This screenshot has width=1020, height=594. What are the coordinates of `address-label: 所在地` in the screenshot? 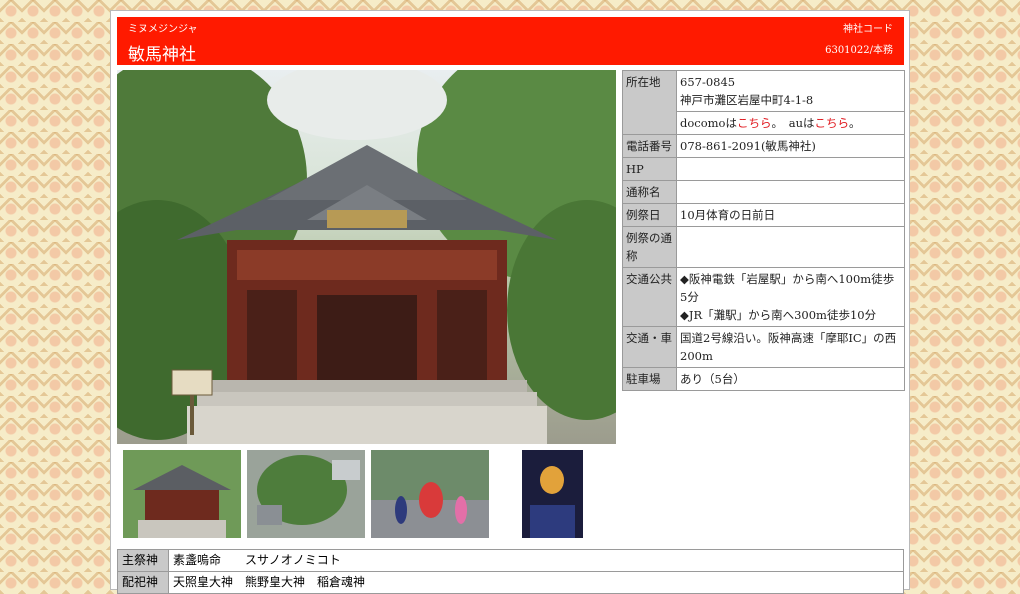 It's located at (649, 102).